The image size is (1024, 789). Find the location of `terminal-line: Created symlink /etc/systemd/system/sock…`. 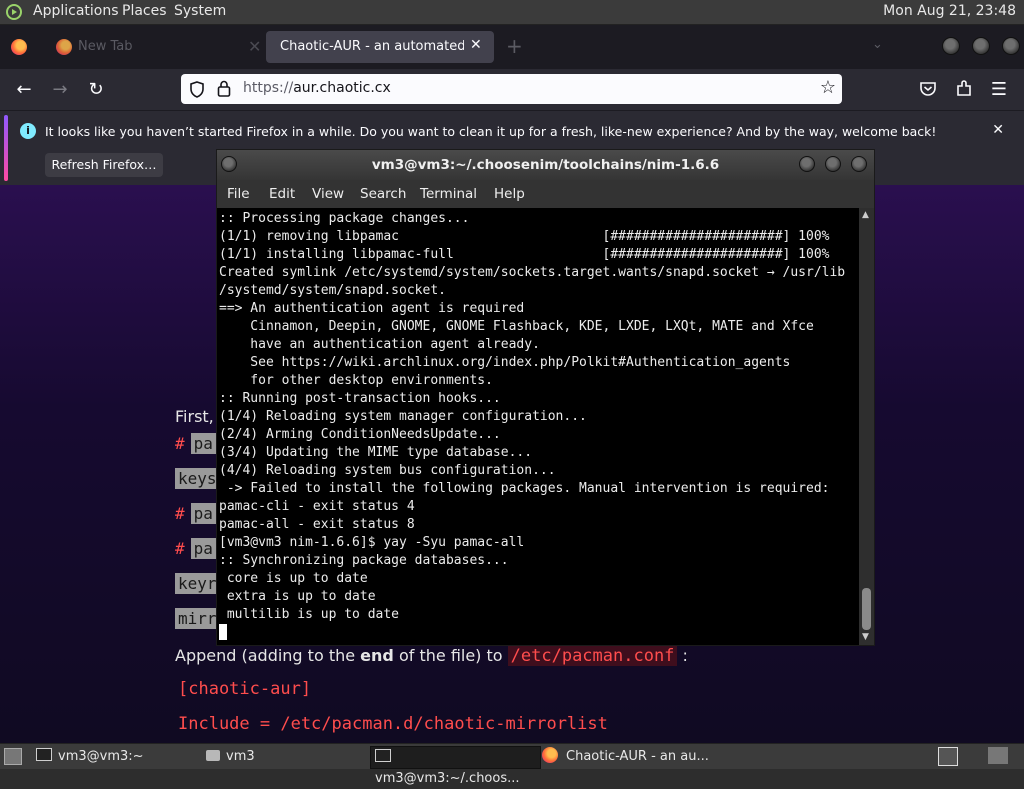

terminal-line: Created symlink /etc/systemd/system/sock… is located at coordinates (532, 272).